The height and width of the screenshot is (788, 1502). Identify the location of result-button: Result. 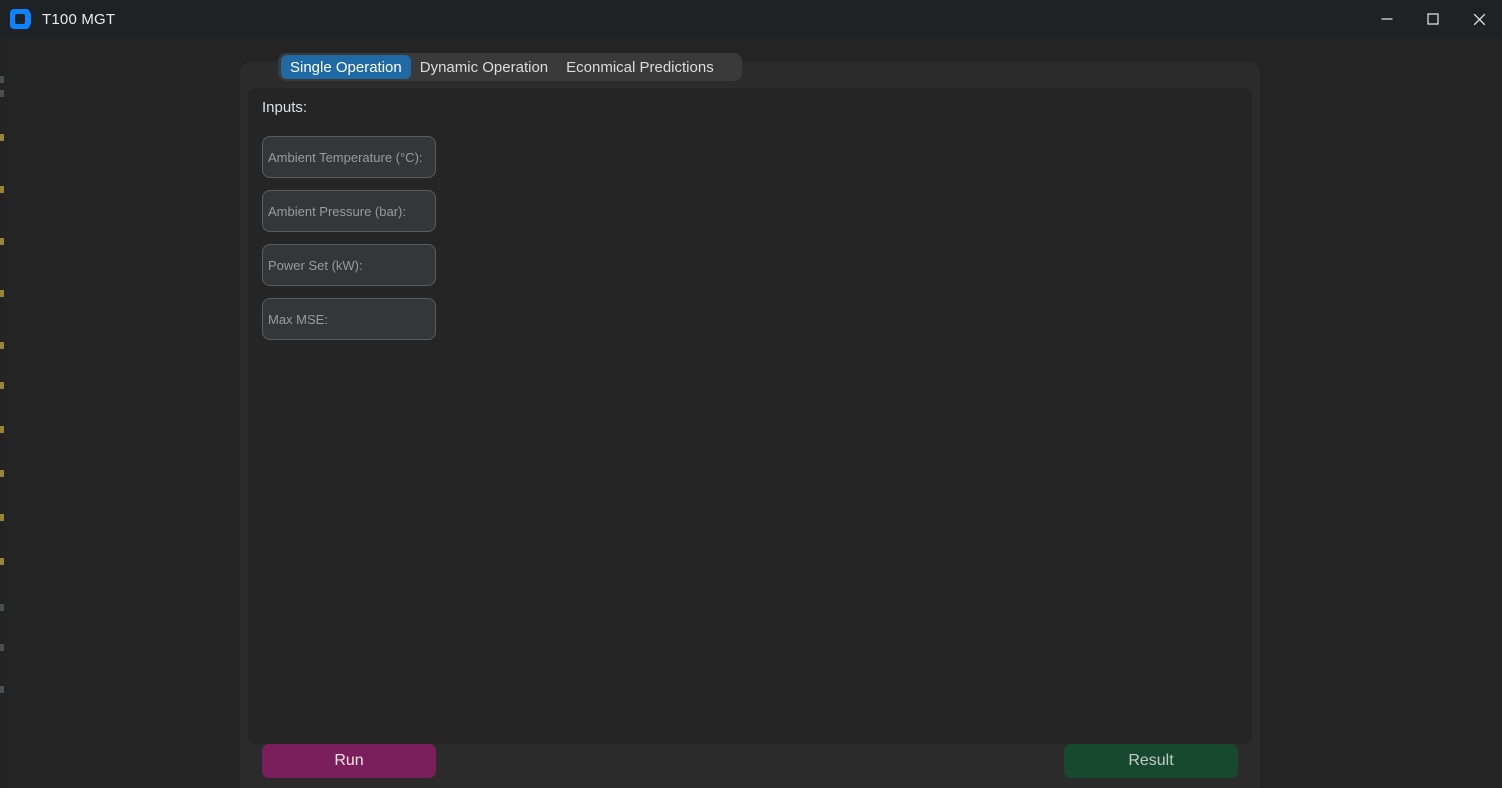
(1151, 761).